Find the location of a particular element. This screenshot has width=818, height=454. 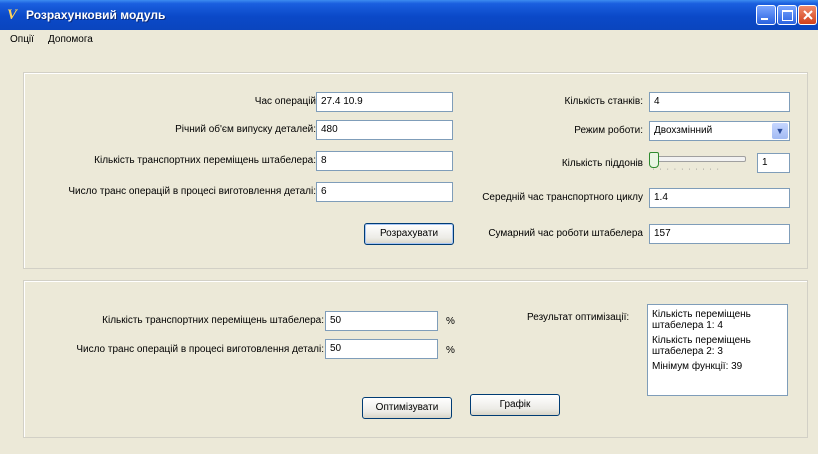

title-bar: V Розрахунковий модуль is located at coordinates (409, 15).